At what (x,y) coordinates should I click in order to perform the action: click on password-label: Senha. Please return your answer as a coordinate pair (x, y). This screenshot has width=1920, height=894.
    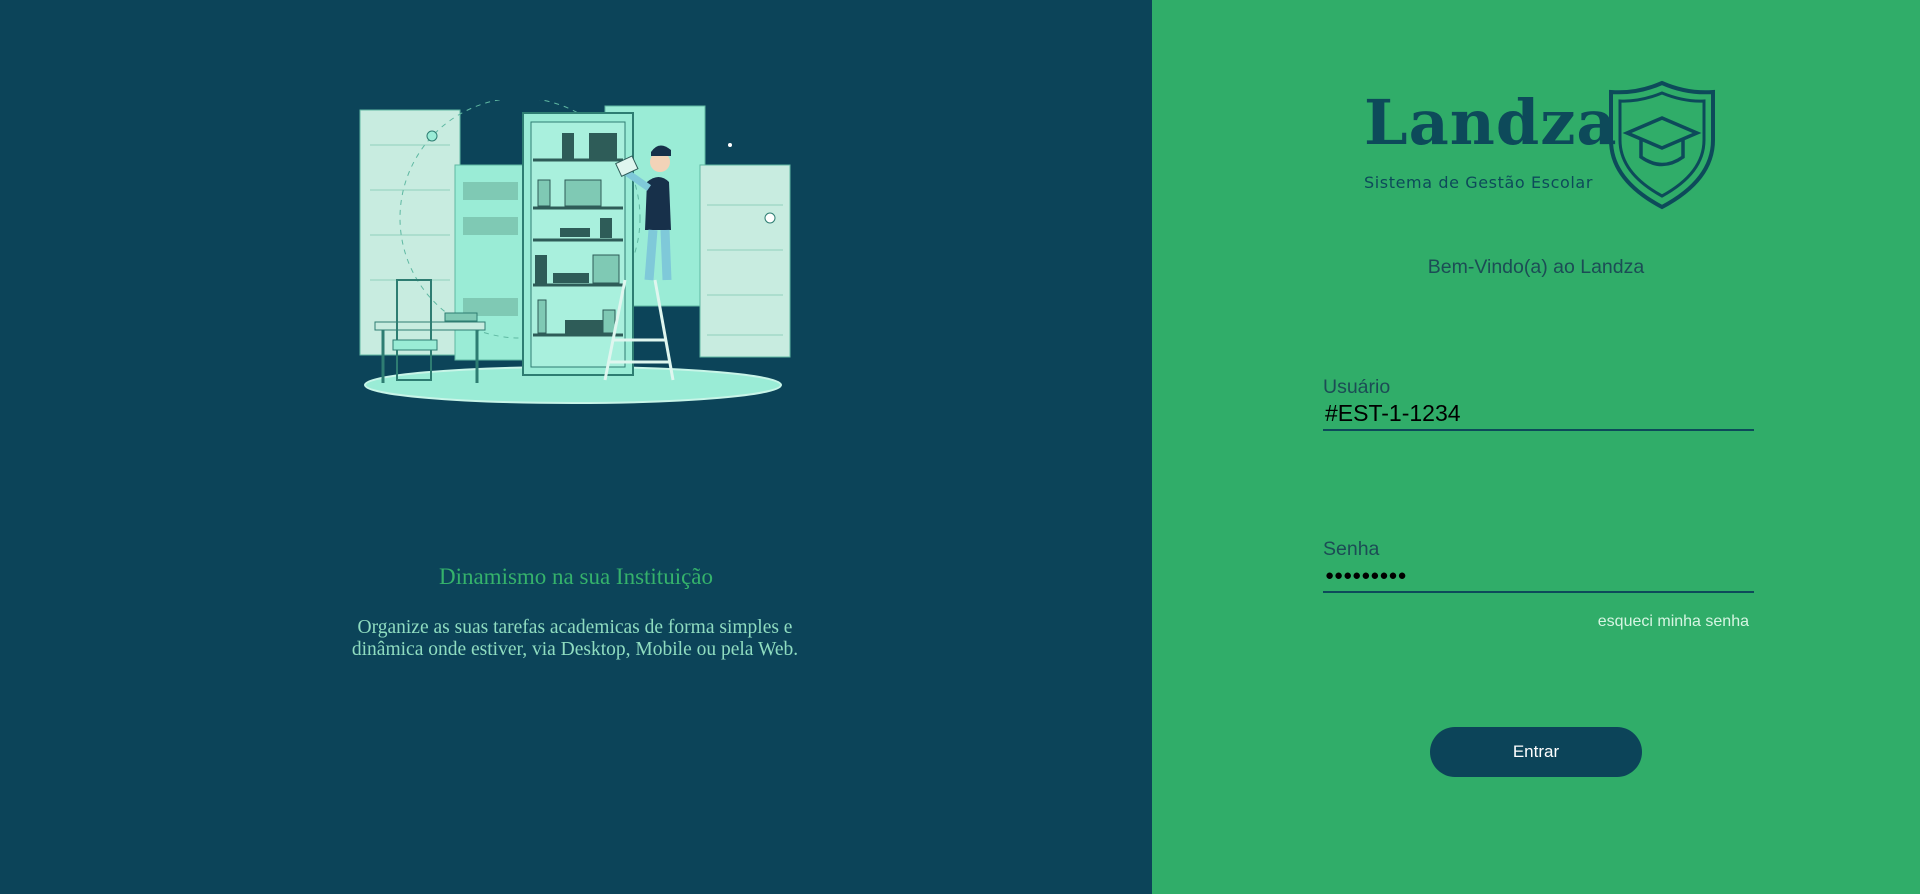
    Looking at the image, I should click on (1351, 549).